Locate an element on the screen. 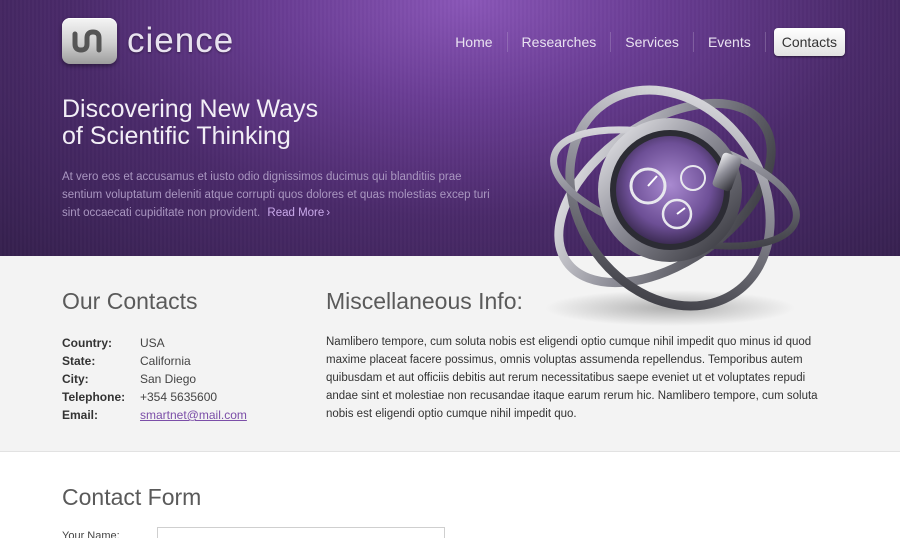  contact-label: Telephone: is located at coordinates (94, 397).